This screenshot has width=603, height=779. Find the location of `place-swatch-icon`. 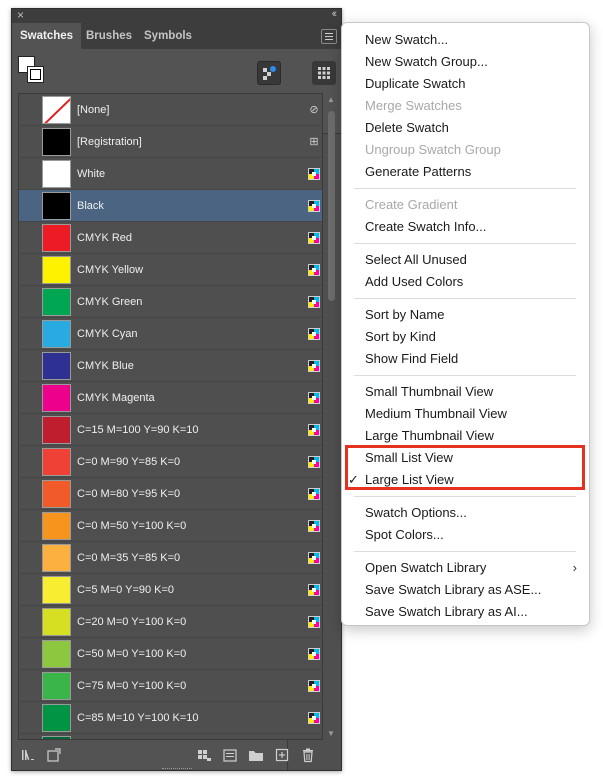

place-swatch-icon is located at coordinates (54, 755).